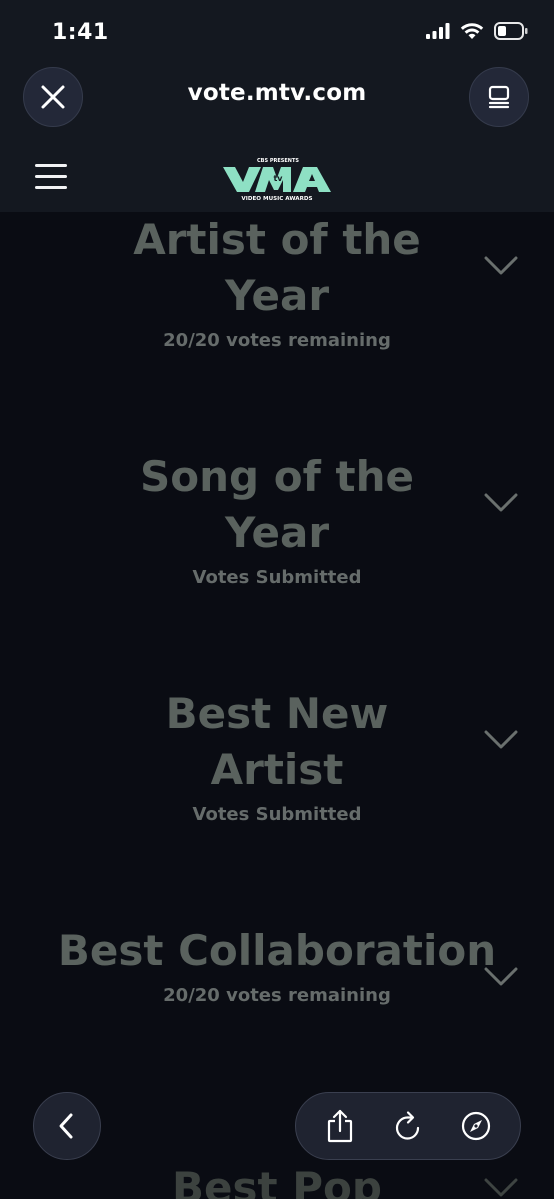 The image size is (554, 1199). What do you see at coordinates (438, 31) in the screenshot?
I see `cellular-signal-icon` at bounding box center [438, 31].